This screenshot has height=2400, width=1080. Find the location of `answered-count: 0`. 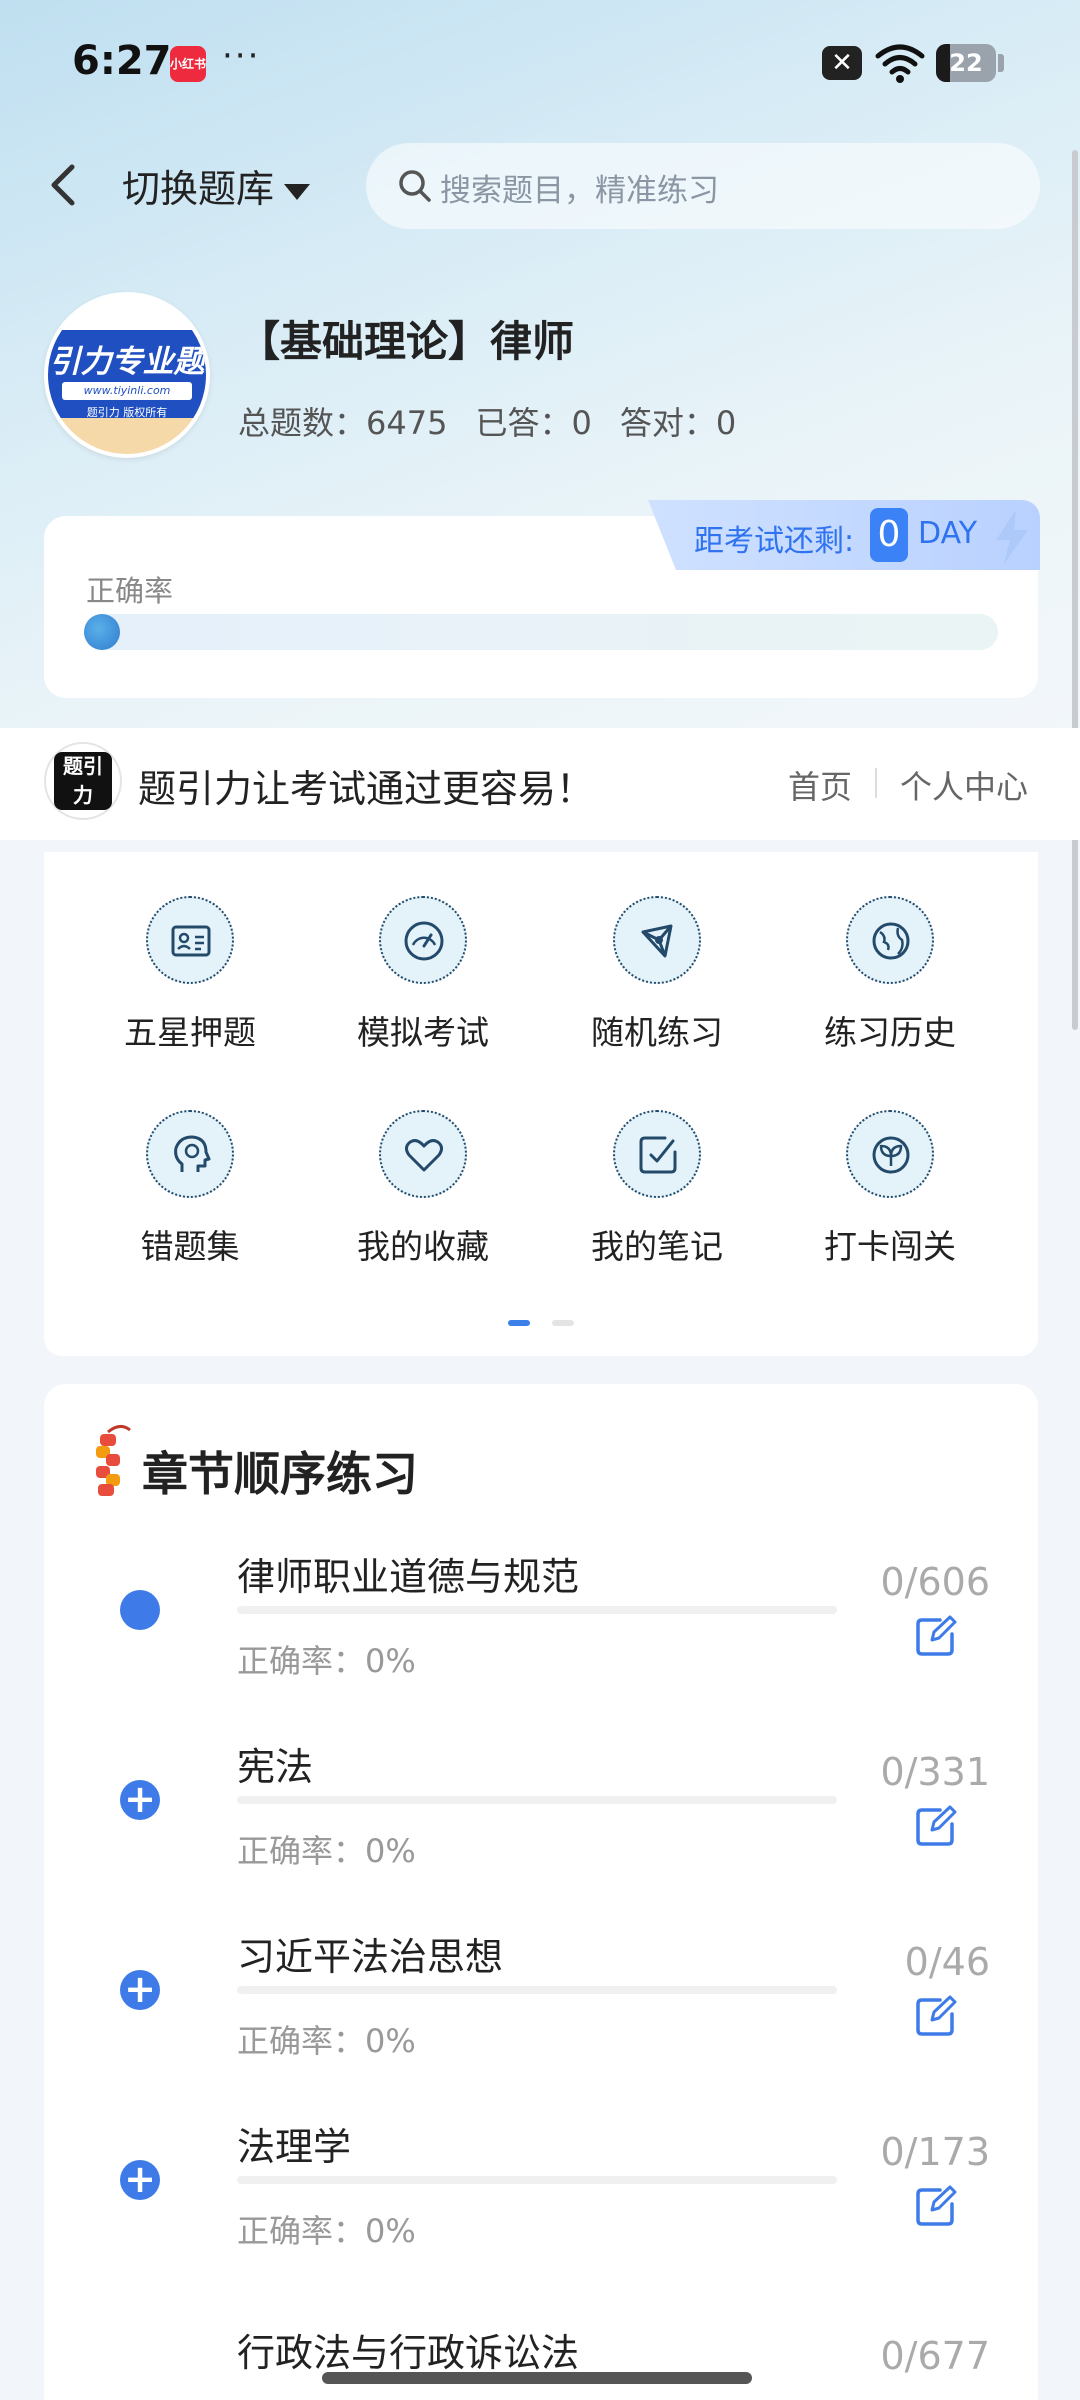

answered-count: 0 is located at coordinates (581, 423).